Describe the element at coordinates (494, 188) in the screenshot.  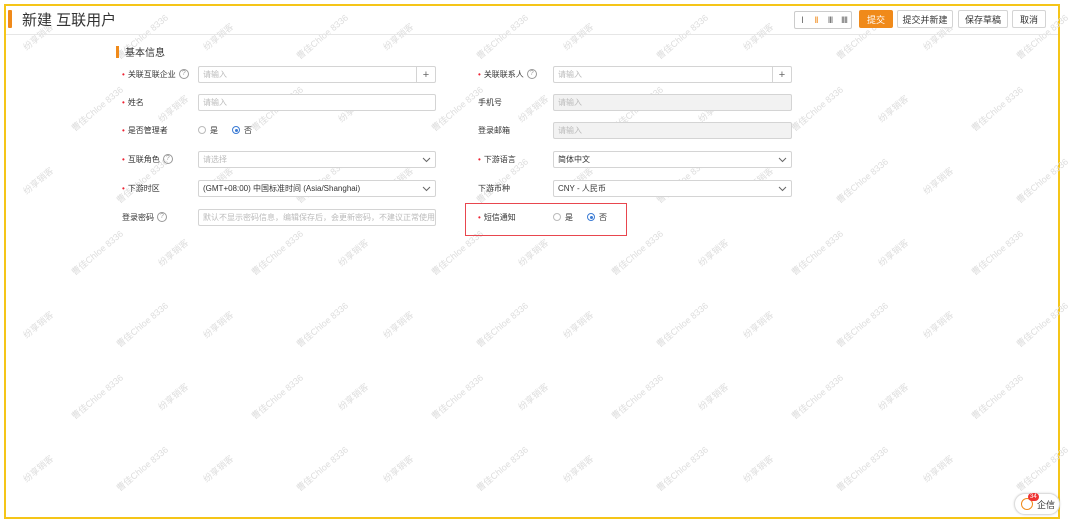
I see `currency-label: 下游币种` at that location.